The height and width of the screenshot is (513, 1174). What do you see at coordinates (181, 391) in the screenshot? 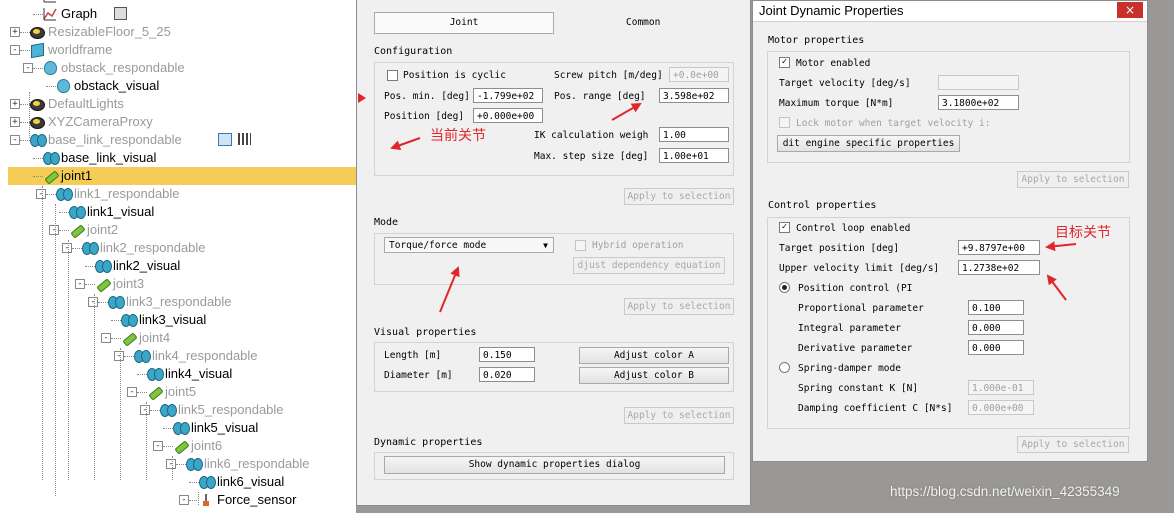
I see `tree-item-label: joint5` at bounding box center [181, 391].